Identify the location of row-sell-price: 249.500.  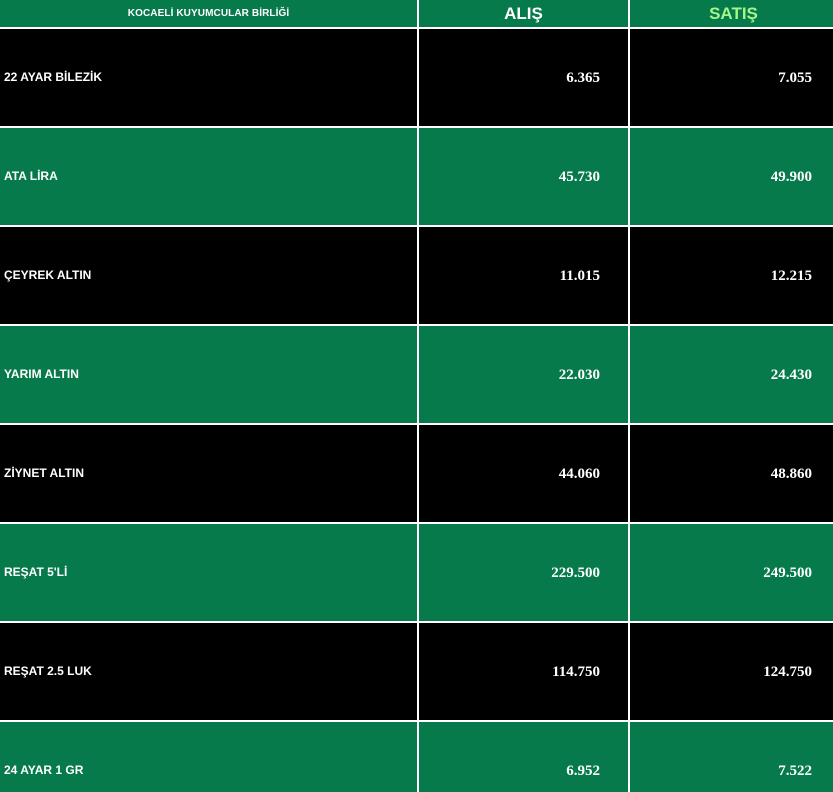
(731, 572).